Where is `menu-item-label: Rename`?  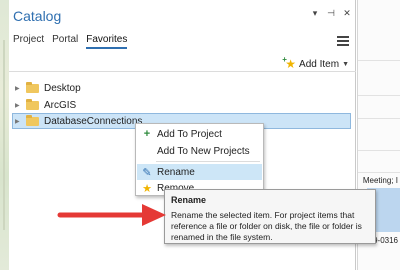
menu-item-label: Rename is located at coordinates (176, 172).